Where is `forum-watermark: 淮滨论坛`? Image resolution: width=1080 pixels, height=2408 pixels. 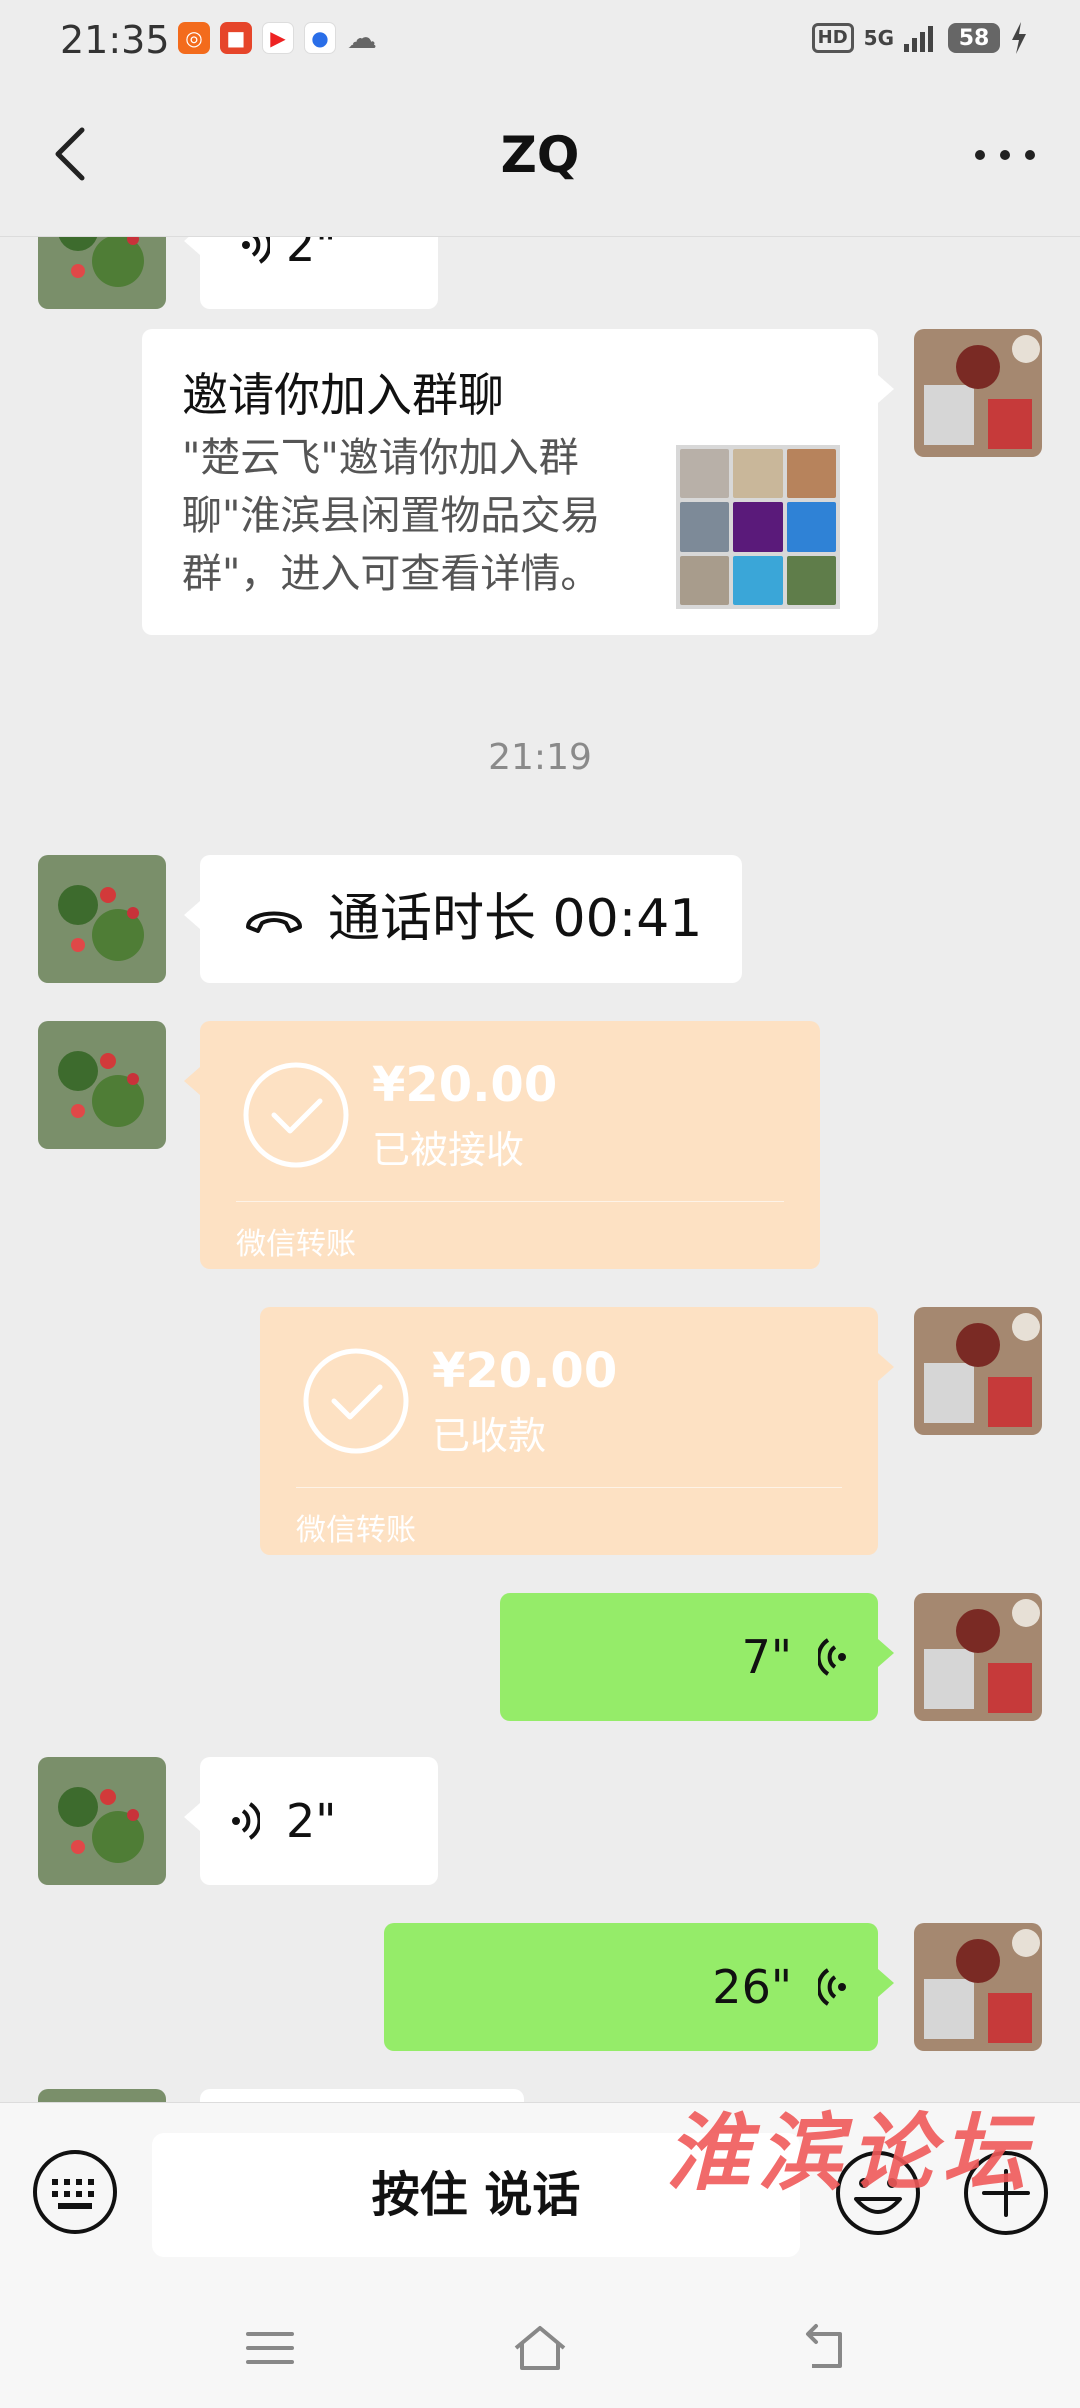
forum-watermark: 淮滨论坛 is located at coordinates (850, 2152).